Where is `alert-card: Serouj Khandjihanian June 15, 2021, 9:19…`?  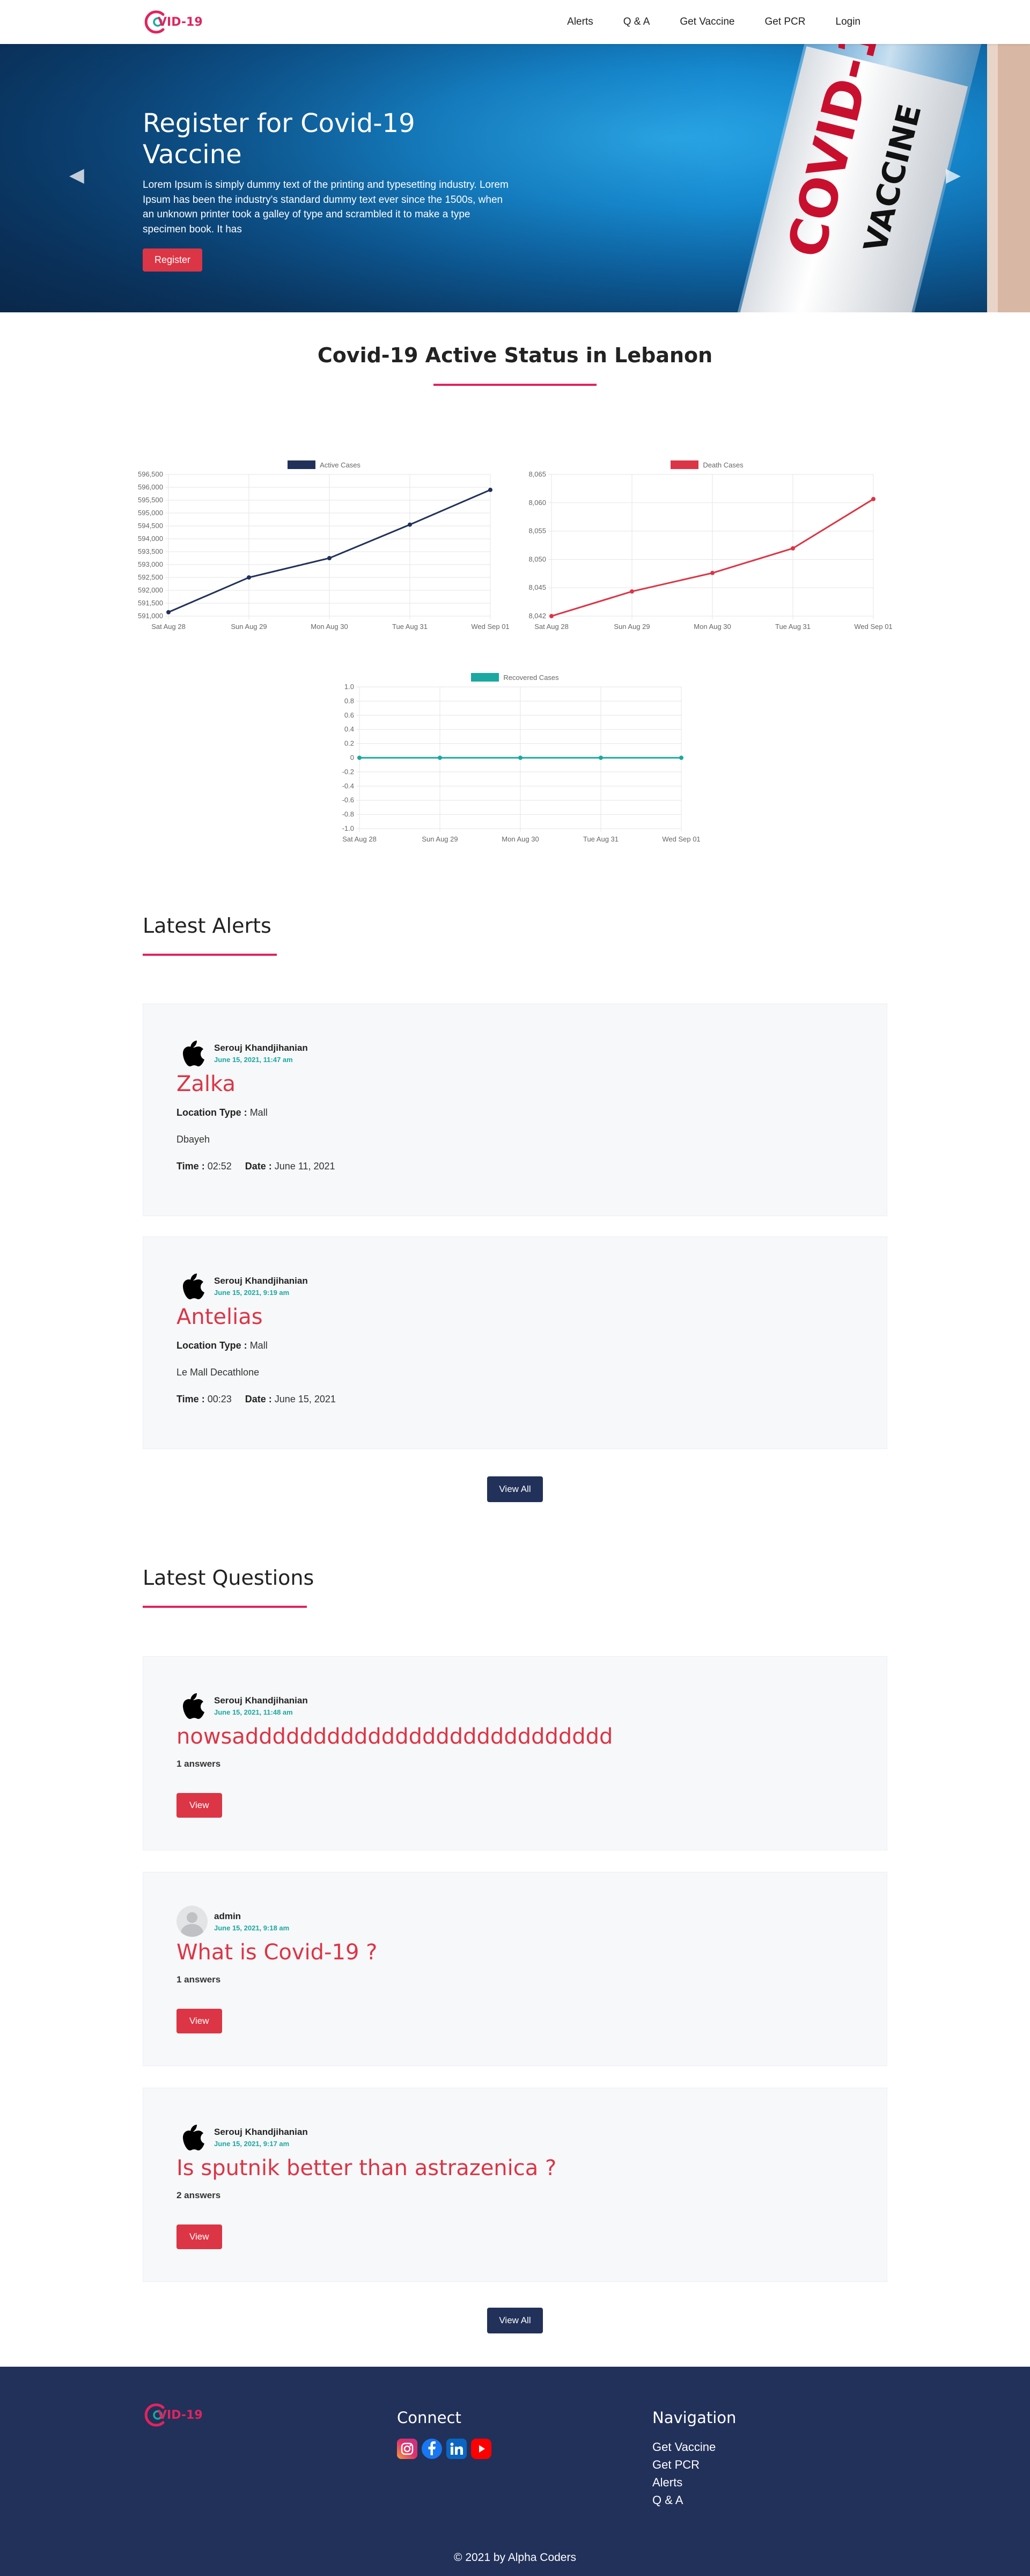 alert-card: Serouj Khandjihanian June 15, 2021, 9:19… is located at coordinates (515, 1342).